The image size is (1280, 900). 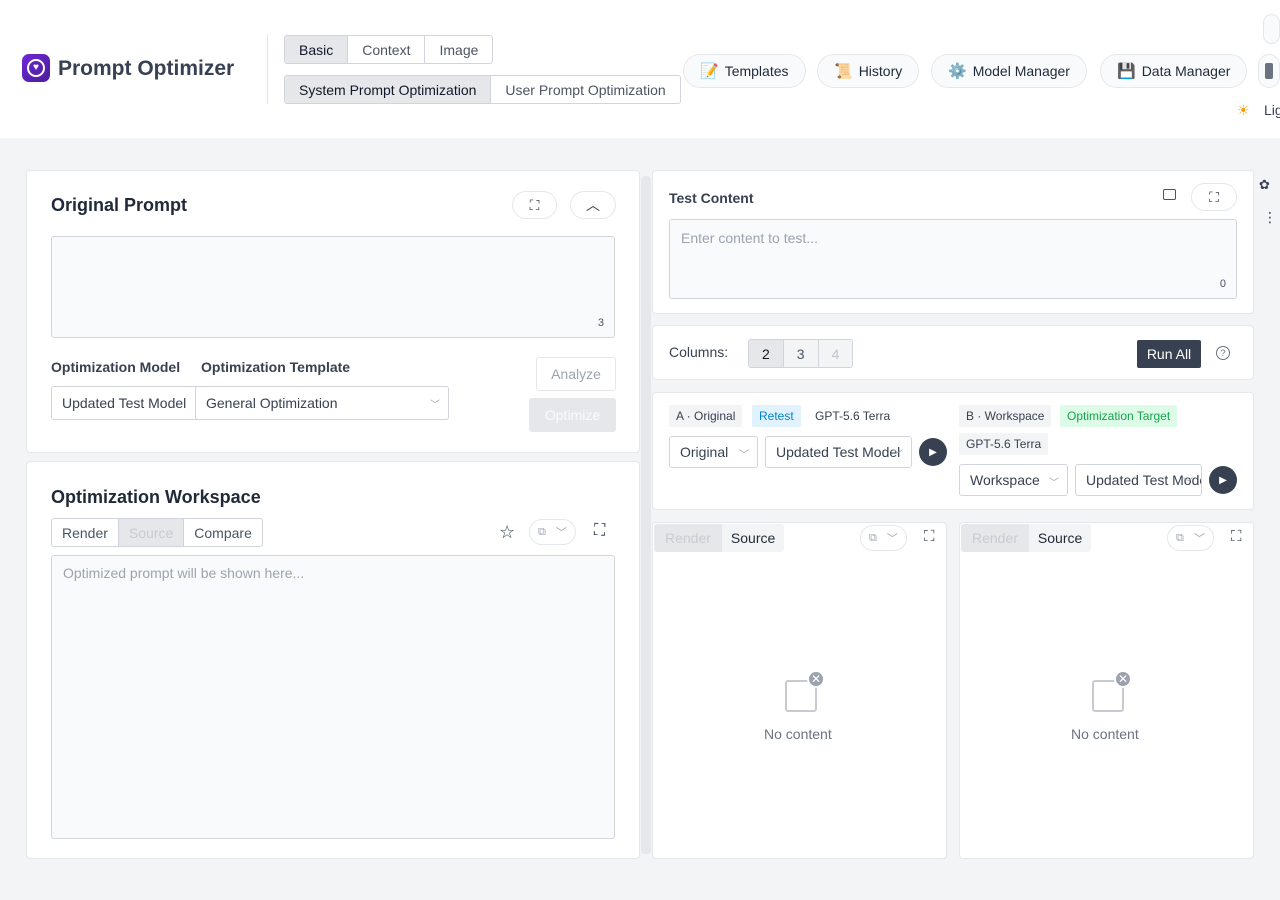 What do you see at coordinates (1223, 353) in the screenshot?
I see `help-icon: ?` at bounding box center [1223, 353].